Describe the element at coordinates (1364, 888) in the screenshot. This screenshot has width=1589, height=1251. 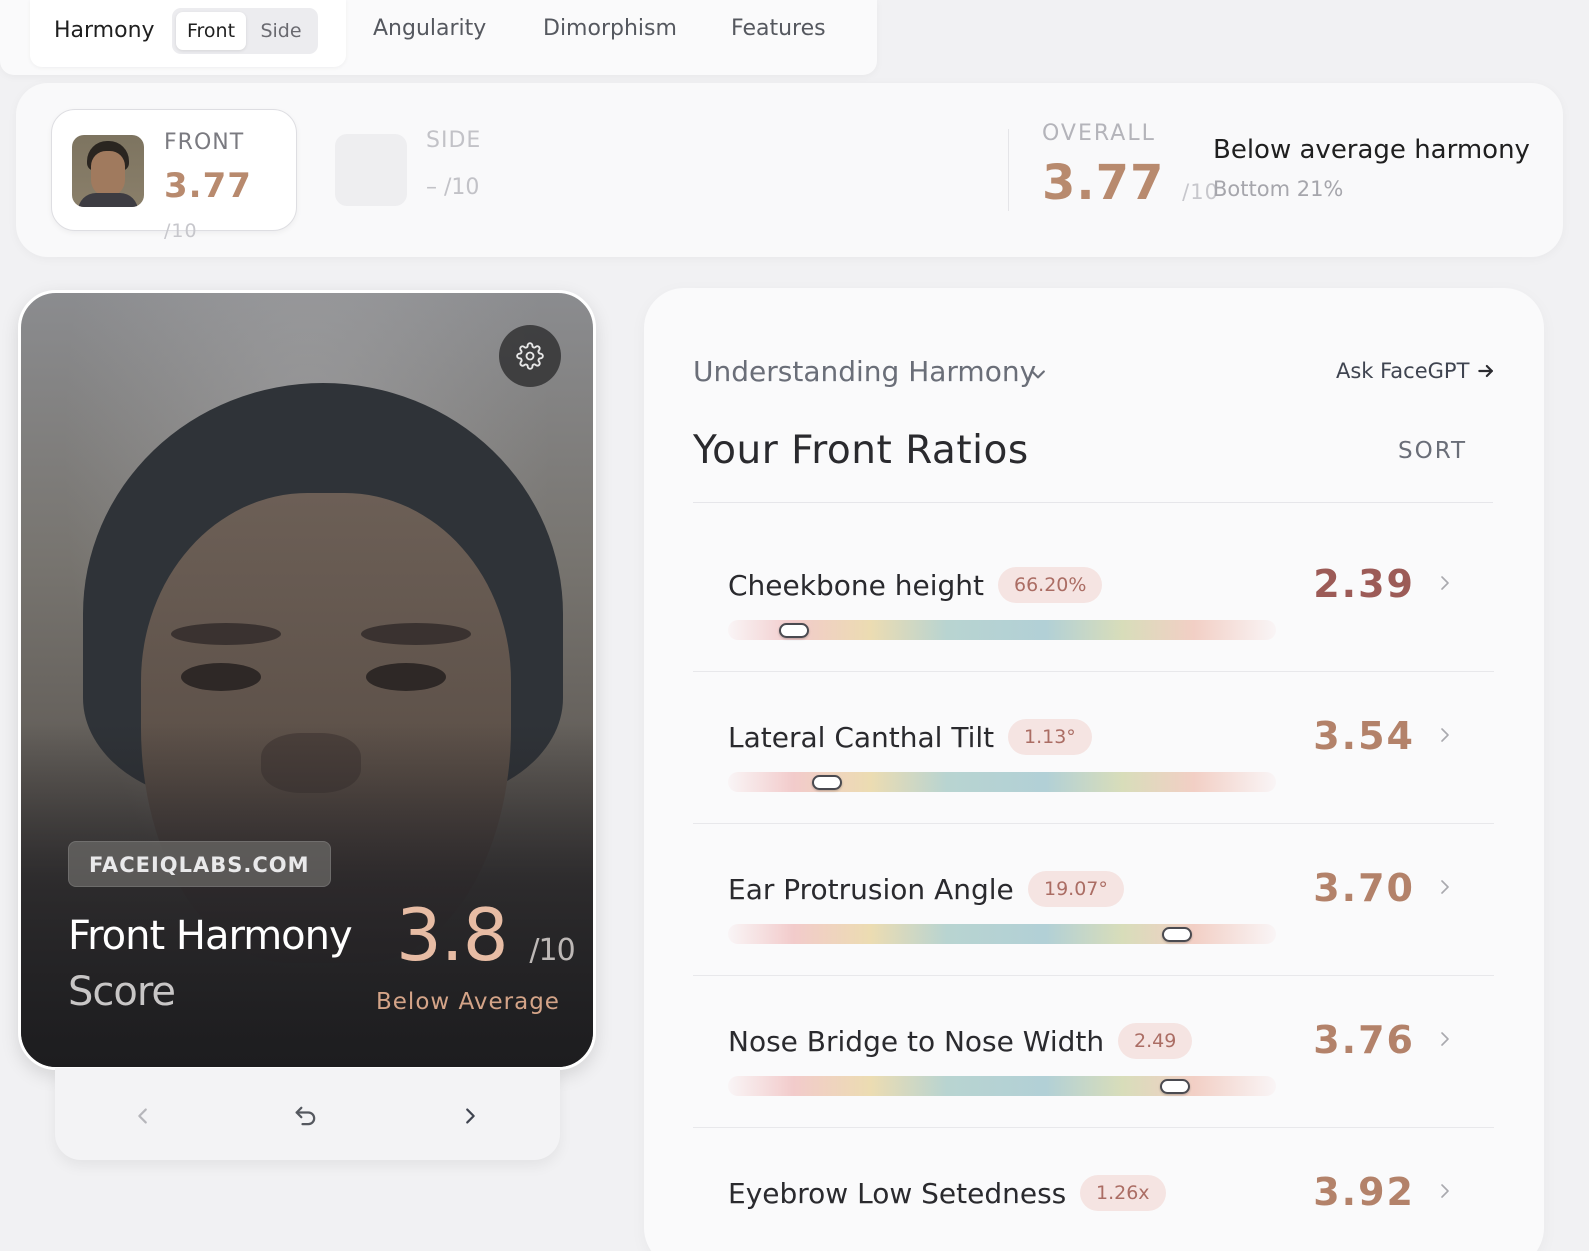
I see `ratio-score: 3.70` at that location.